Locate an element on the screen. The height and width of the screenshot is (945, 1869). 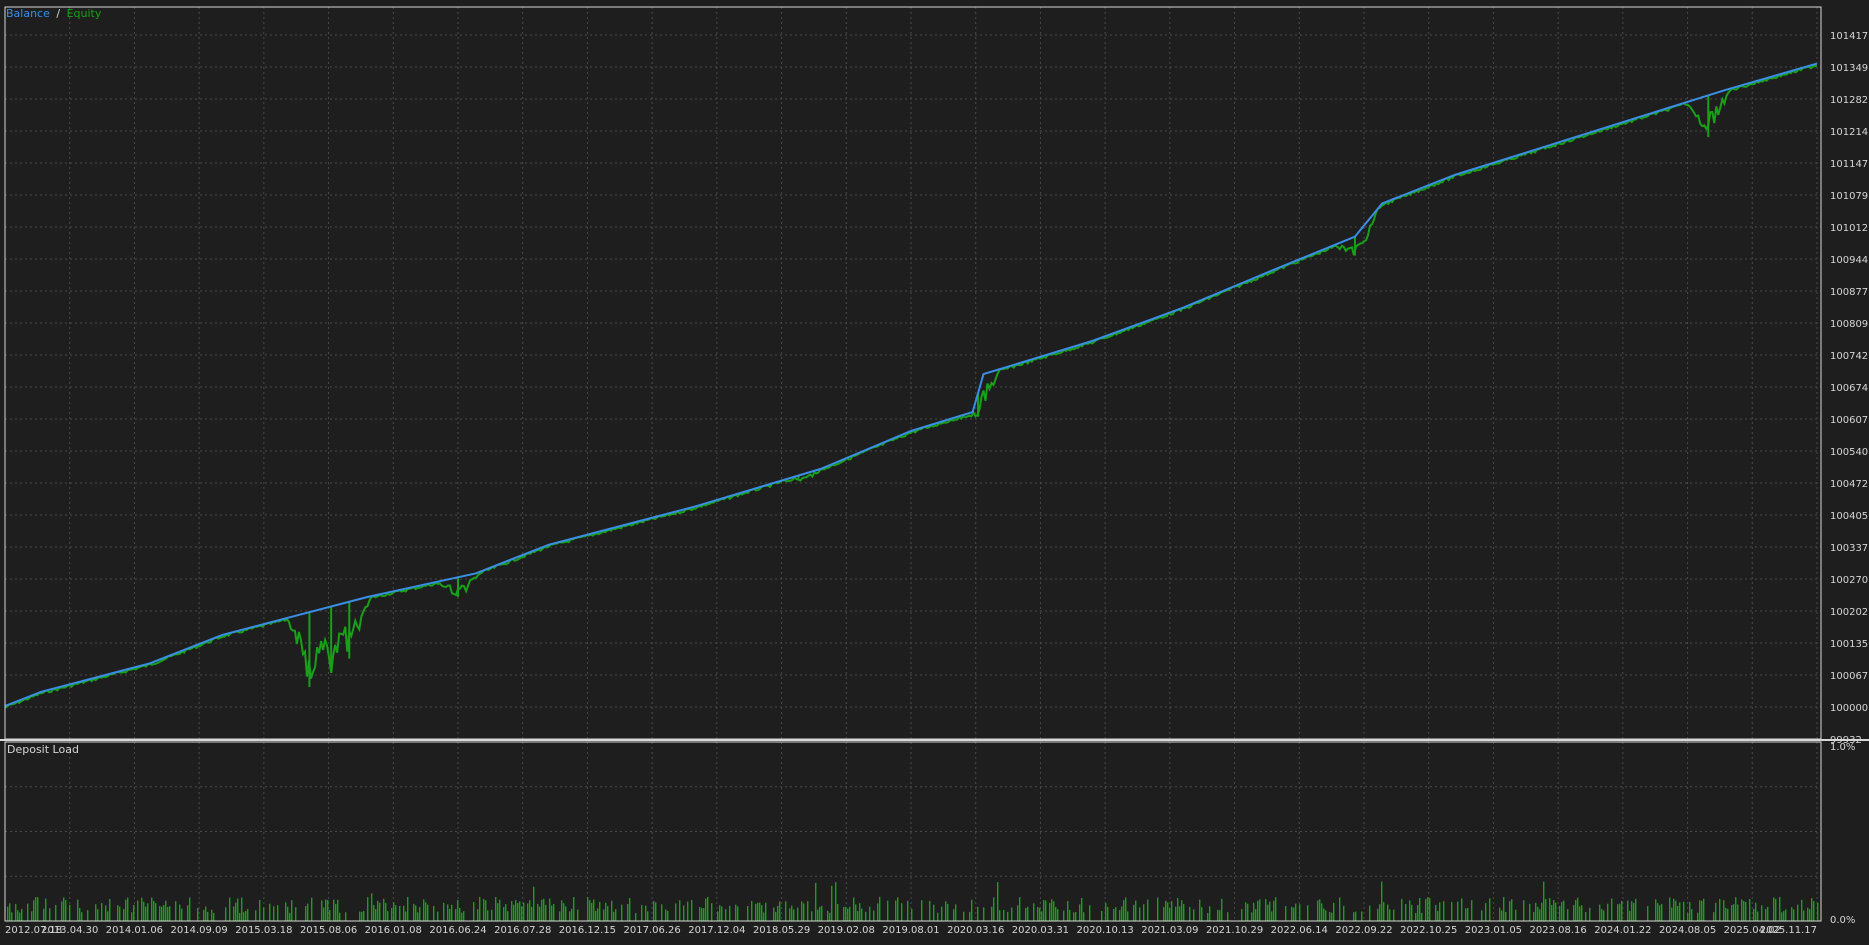
x-tick-label: 2016.12.15 is located at coordinates (587, 930).